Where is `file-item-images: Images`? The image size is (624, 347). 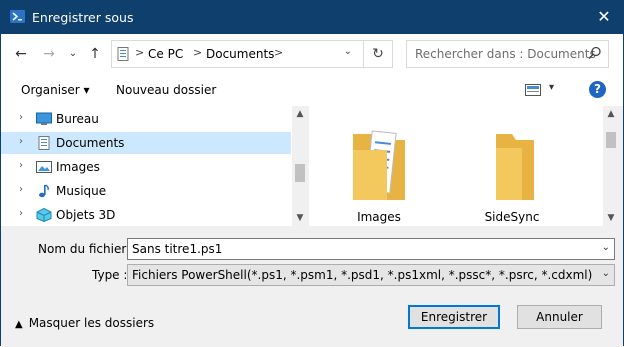
file-item-images: Images is located at coordinates (379, 169).